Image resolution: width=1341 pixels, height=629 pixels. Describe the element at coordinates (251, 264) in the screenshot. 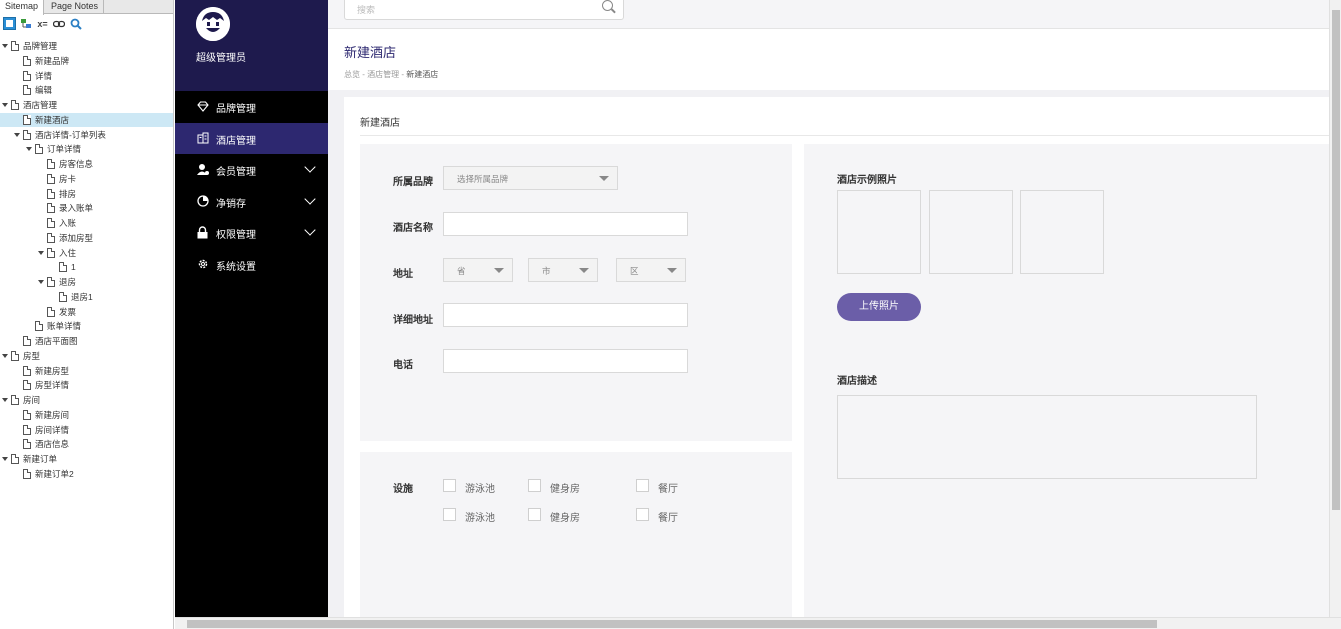

I see `nav-item: 系统设置` at that location.